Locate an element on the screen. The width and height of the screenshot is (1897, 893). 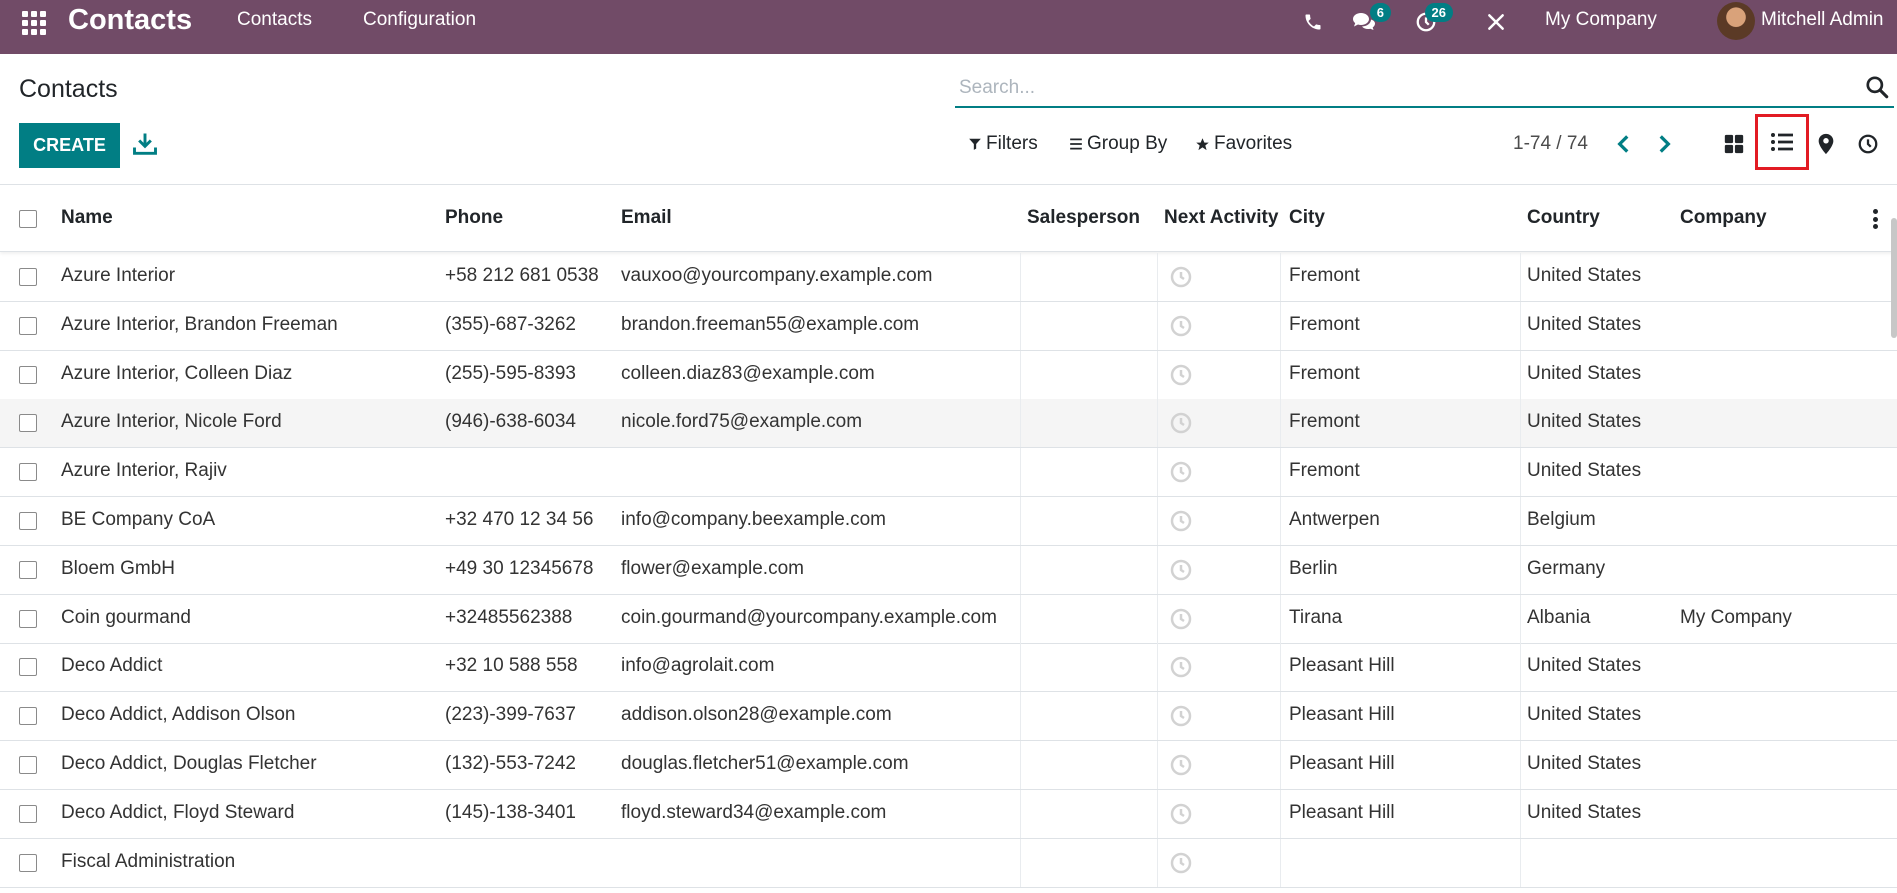
cell-email: floyd.steward34@example.com is located at coordinates (753, 813).